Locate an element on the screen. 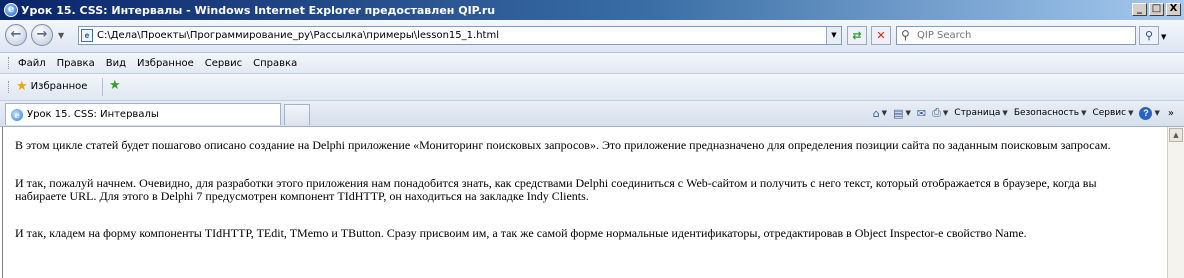  search-options-dropdown-icon: ▼ is located at coordinates (1163, 37).